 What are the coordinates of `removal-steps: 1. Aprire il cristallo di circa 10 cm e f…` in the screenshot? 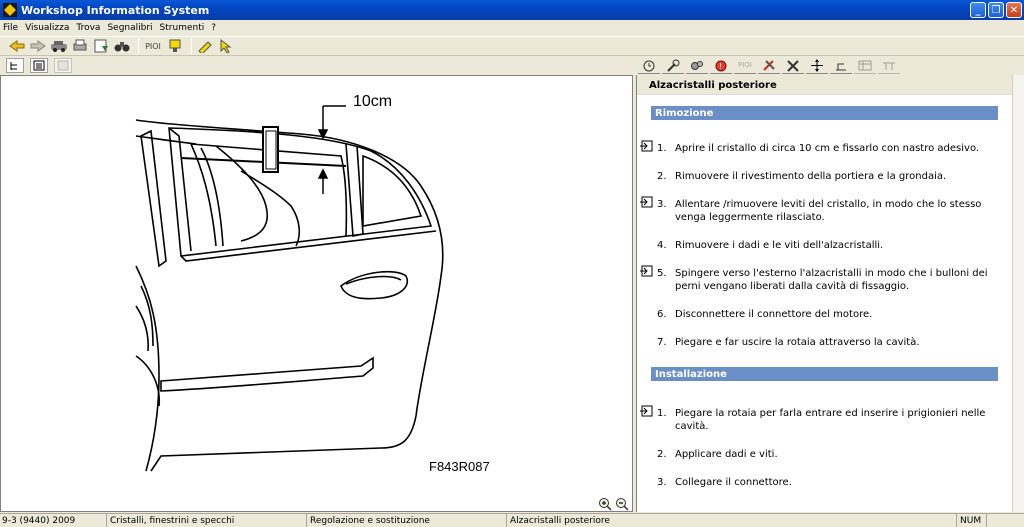 It's located at (824, 244).